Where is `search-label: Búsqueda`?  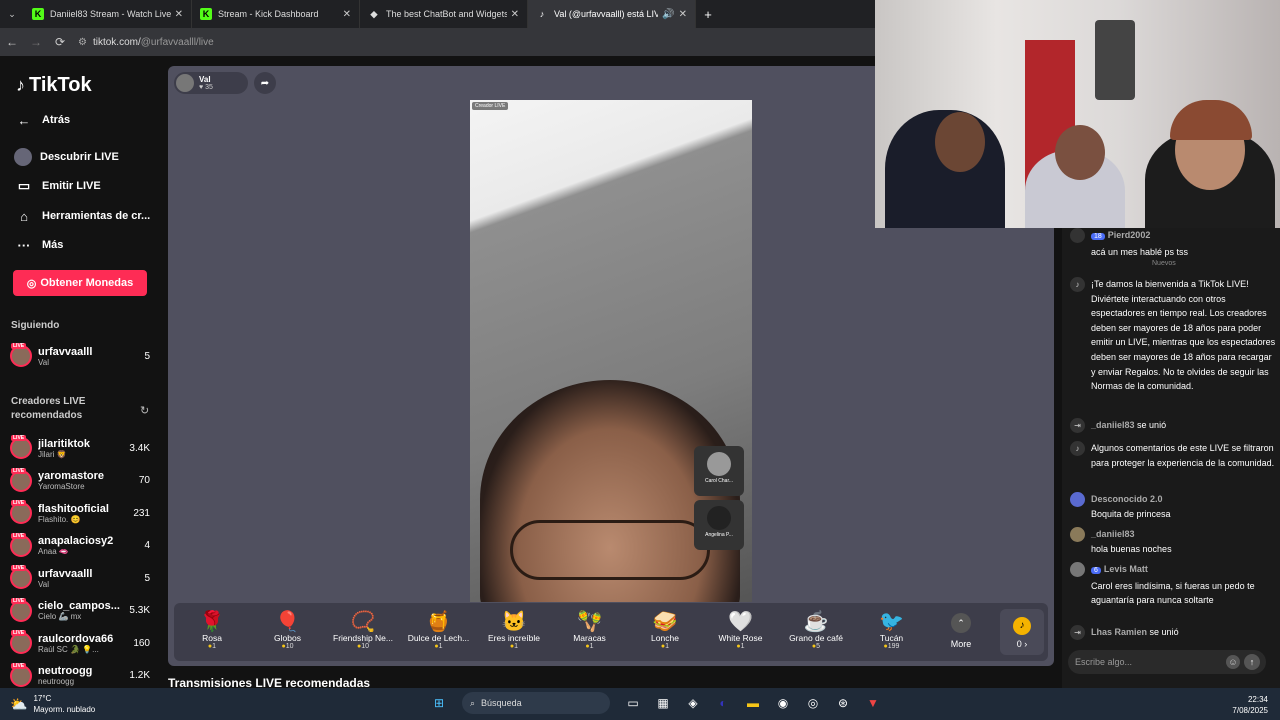 search-label: Búsqueda is located at coordinates (501, 703).